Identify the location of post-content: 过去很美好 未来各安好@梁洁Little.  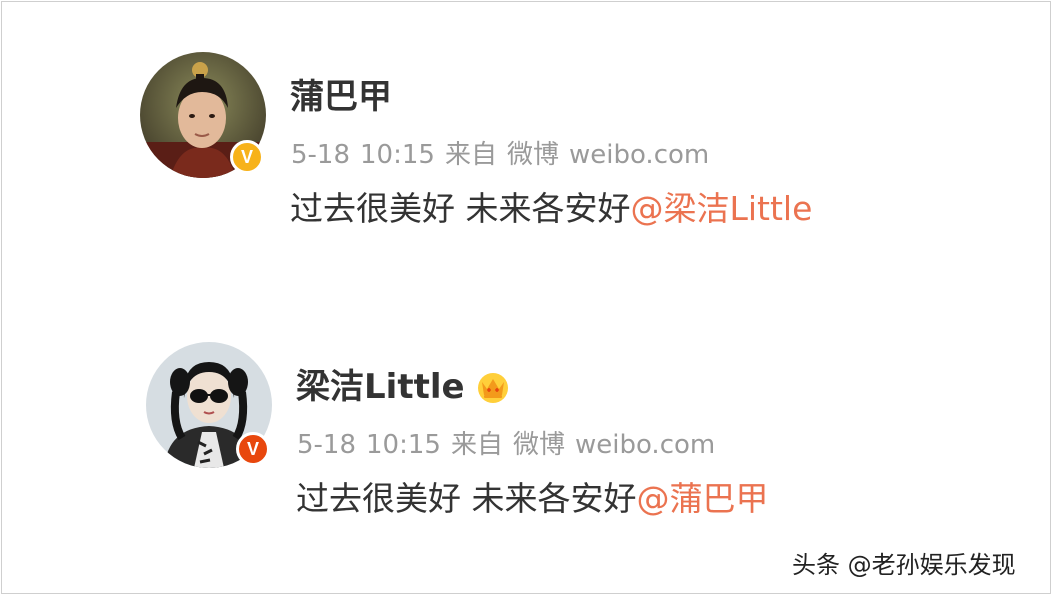
(551, 208).